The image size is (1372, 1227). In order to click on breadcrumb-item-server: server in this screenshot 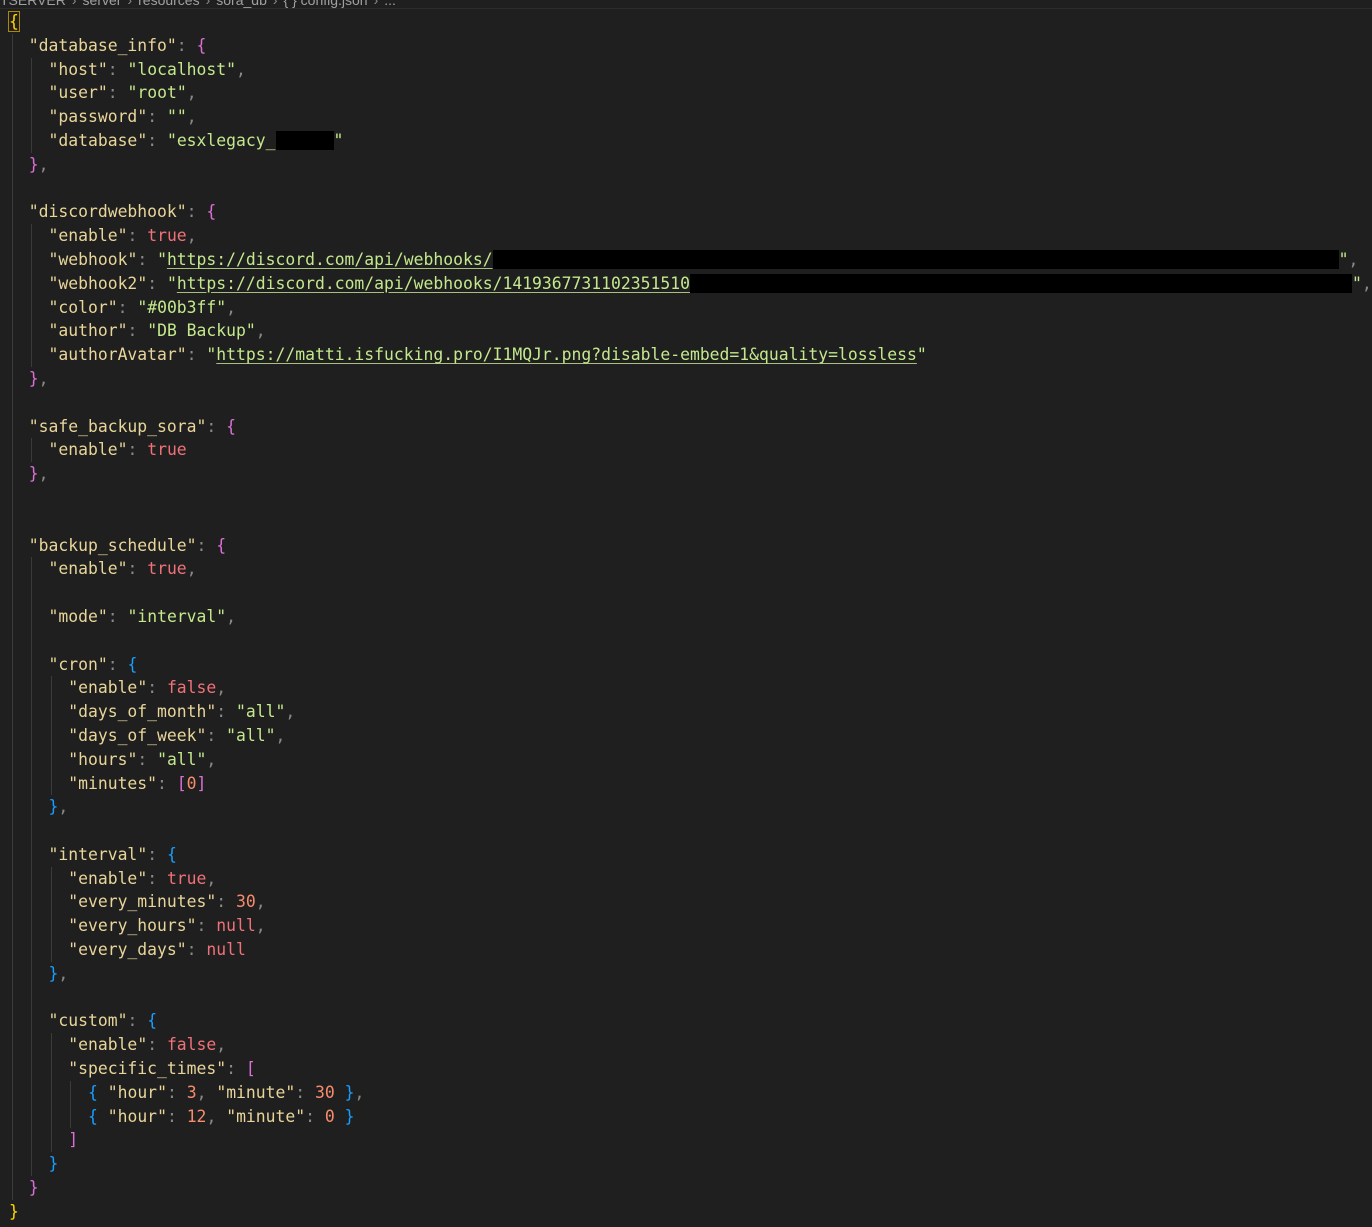, I will do `click(102, 4)`.